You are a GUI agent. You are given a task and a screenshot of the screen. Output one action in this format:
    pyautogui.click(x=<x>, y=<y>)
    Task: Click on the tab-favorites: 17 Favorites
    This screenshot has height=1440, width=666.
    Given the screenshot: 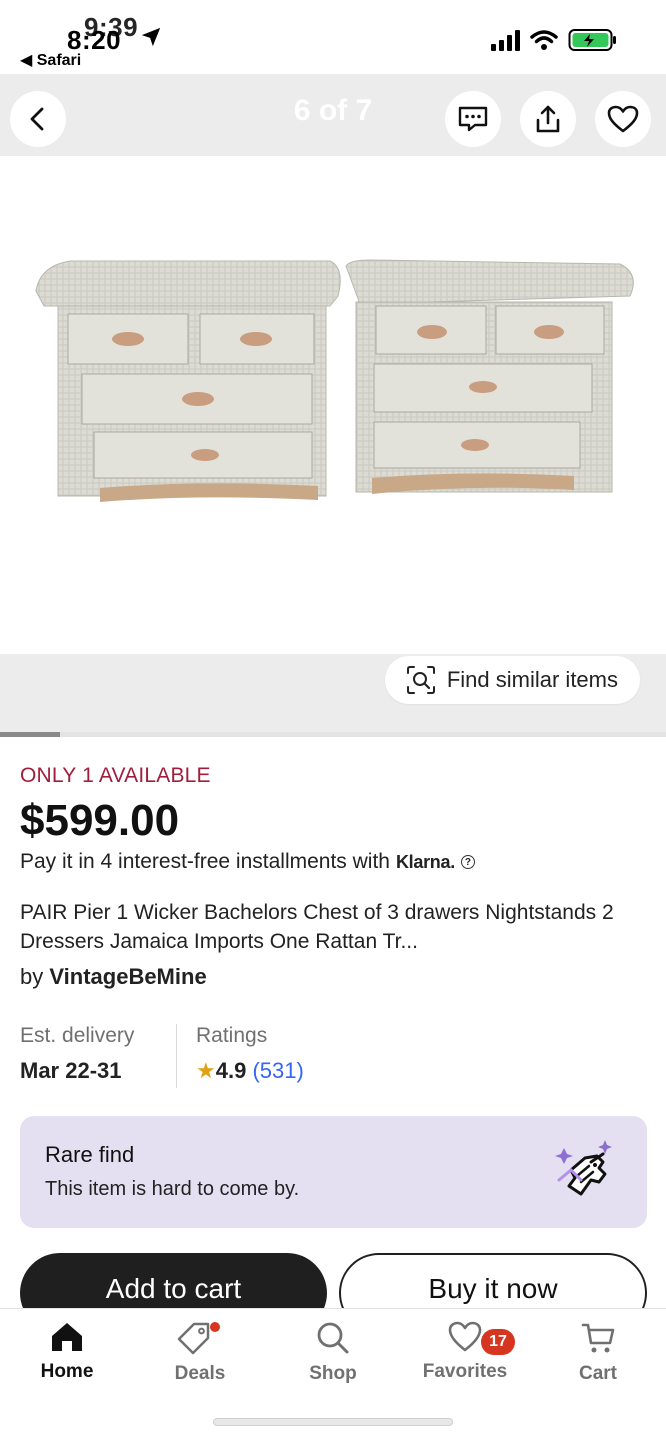 What is the action you would take?
    pyautogui.click(x=465, y=1352)
    